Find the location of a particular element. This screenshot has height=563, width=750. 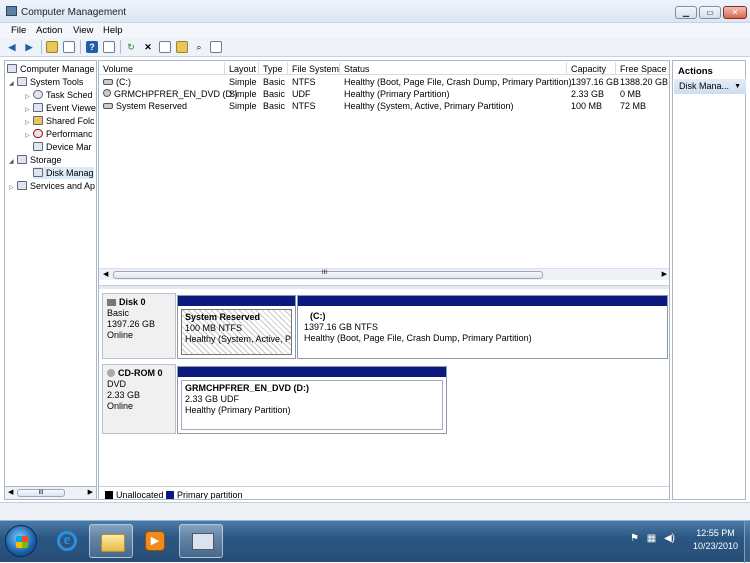

legend-swatch is located at coordinates (109, 495).